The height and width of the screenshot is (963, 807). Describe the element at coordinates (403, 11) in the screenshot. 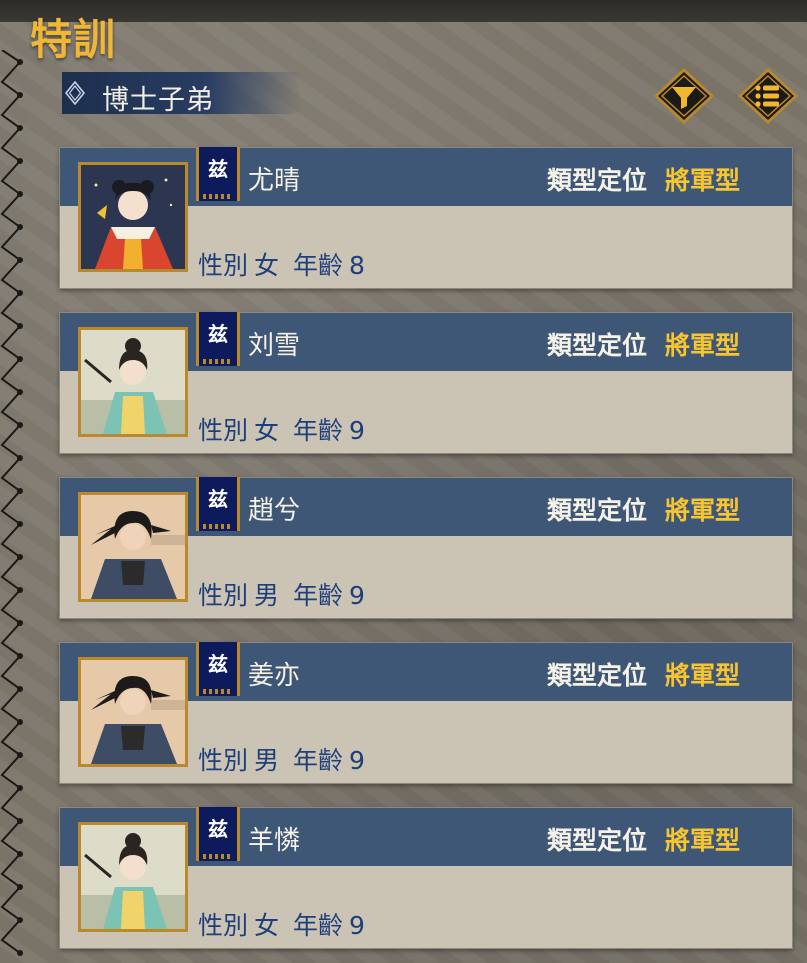

I see `top-bar` at that location.